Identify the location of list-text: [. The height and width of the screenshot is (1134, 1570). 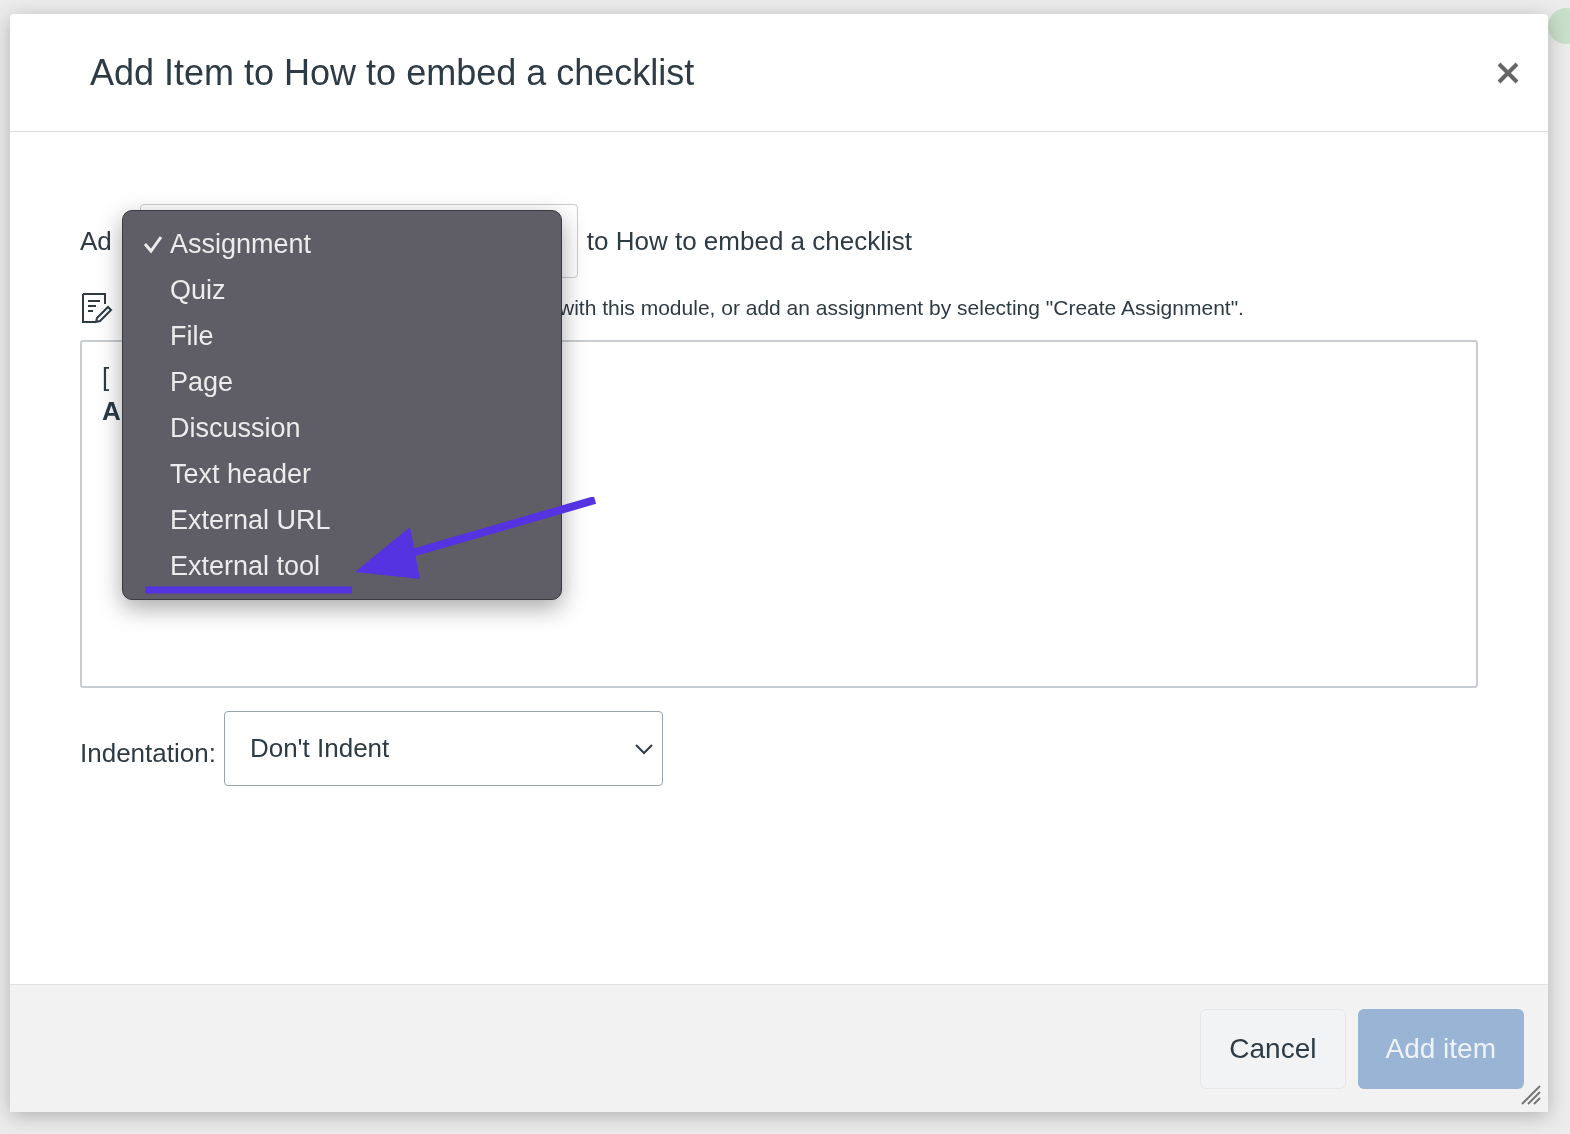
(106, 377).